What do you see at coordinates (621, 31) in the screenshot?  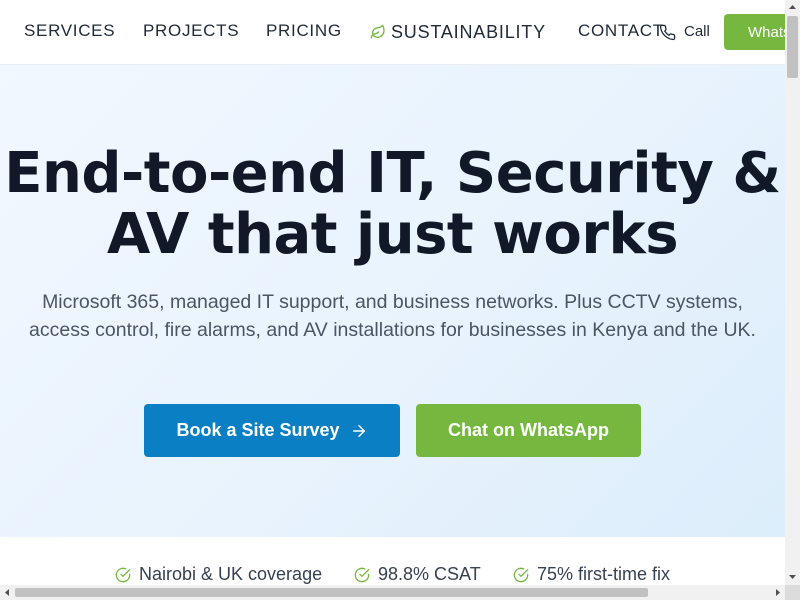 I see `nav-contact: CONTACT` at bounding box center [621, 31].